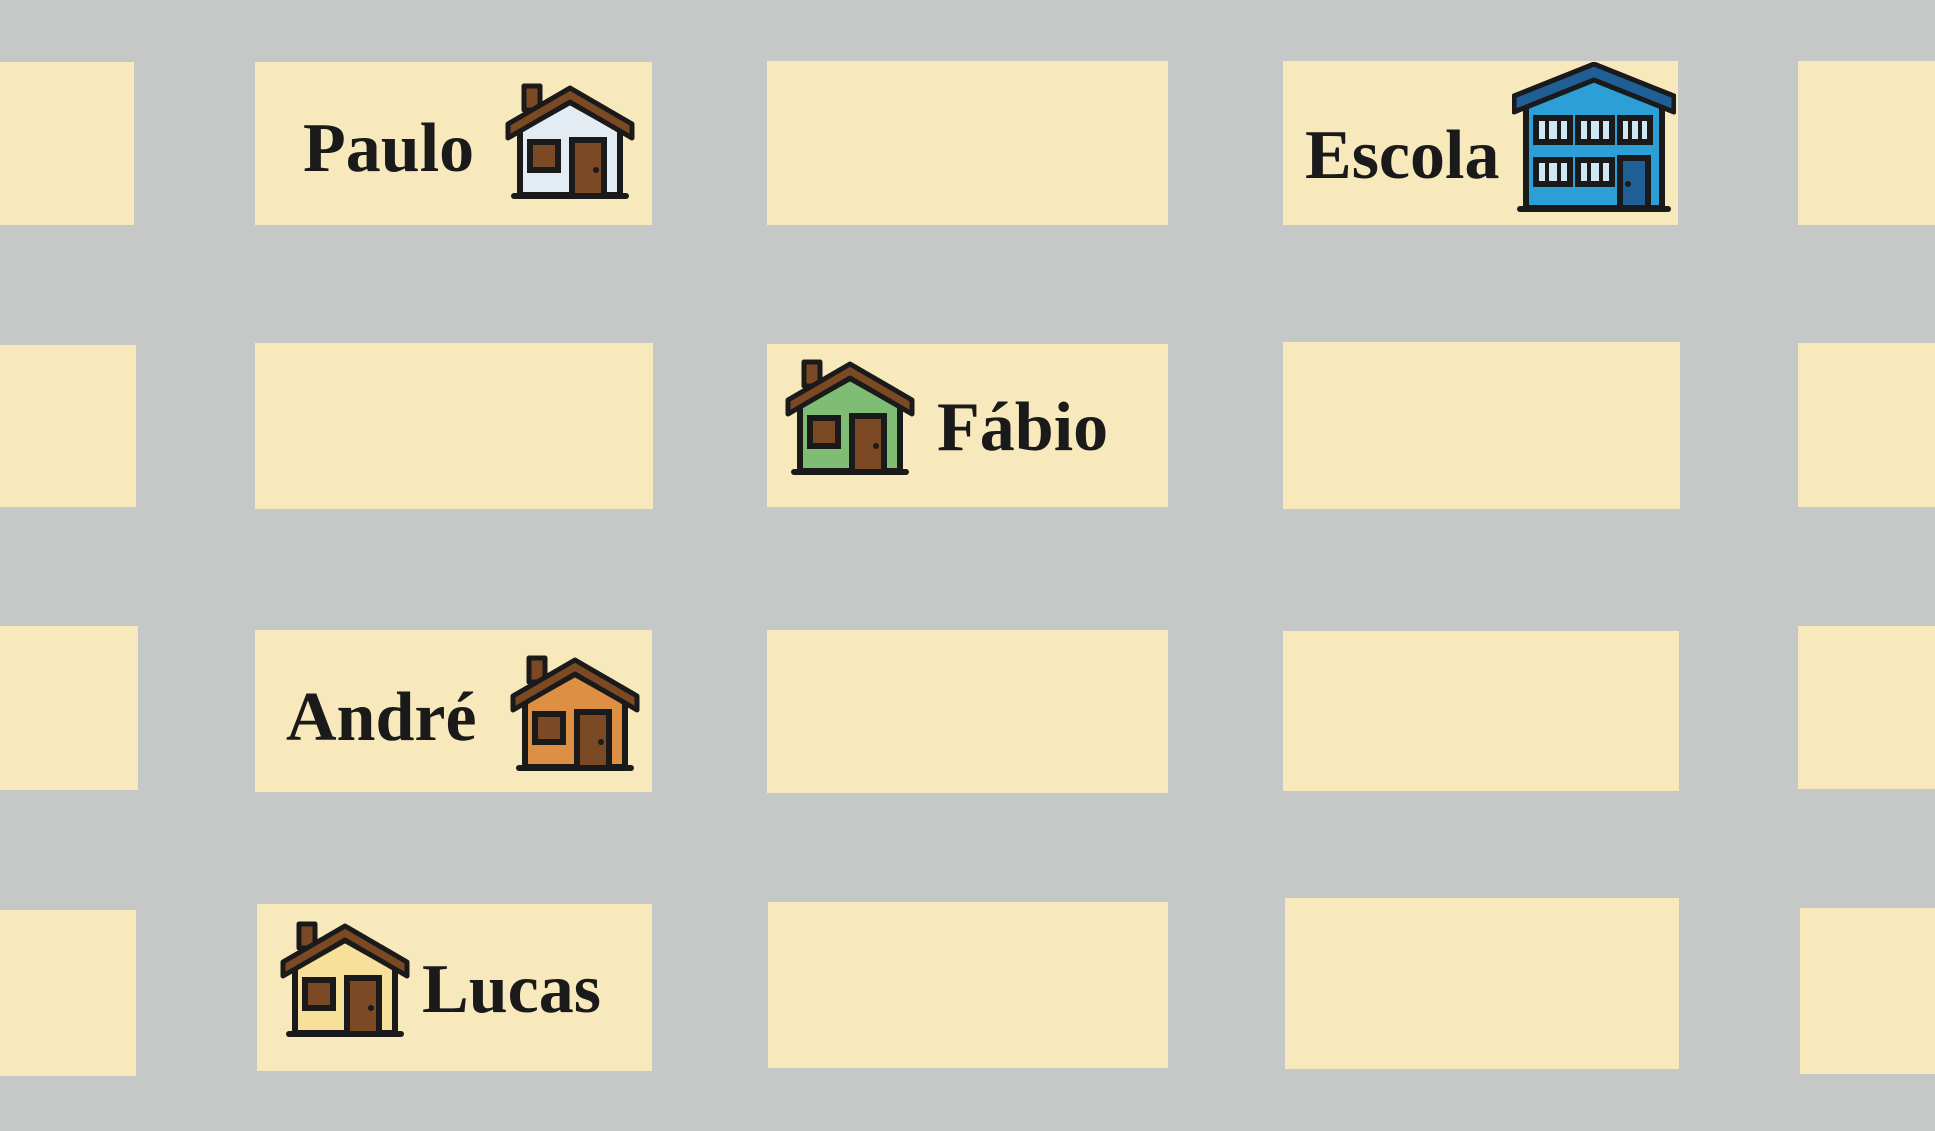 The height and width of the screenshot is (1131, 1935). I want to click on place-label-paulo: Paulo, so click(389, 148).